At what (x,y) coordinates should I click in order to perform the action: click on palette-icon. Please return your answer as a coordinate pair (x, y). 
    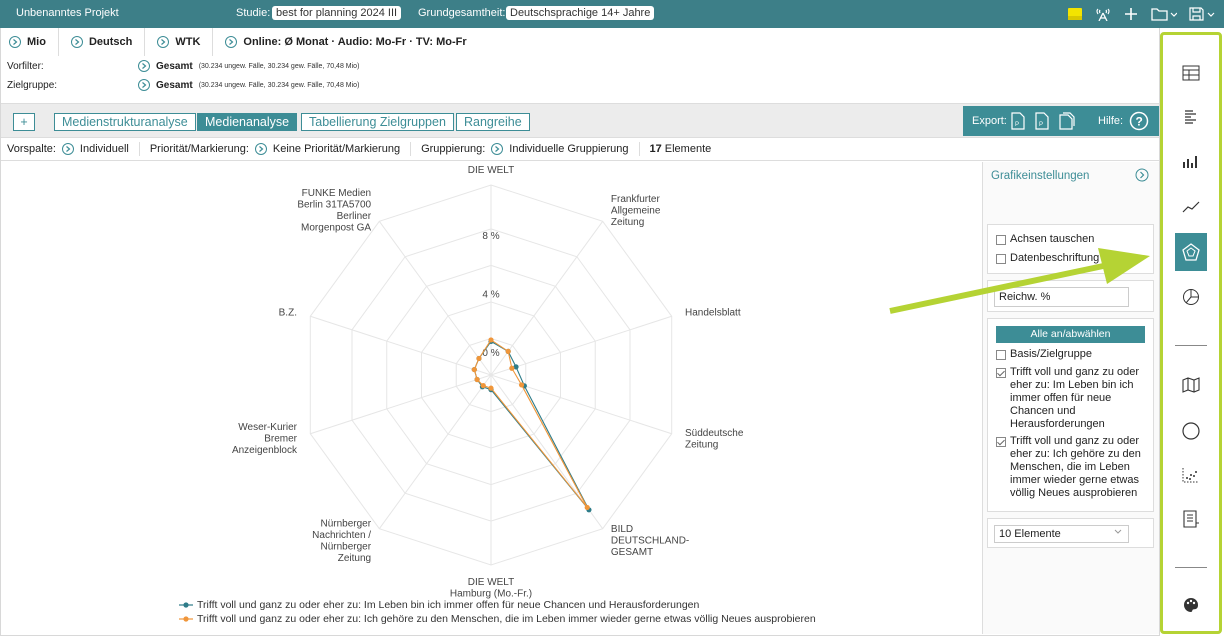
    Looking at the image, I should click on (1191, 605).